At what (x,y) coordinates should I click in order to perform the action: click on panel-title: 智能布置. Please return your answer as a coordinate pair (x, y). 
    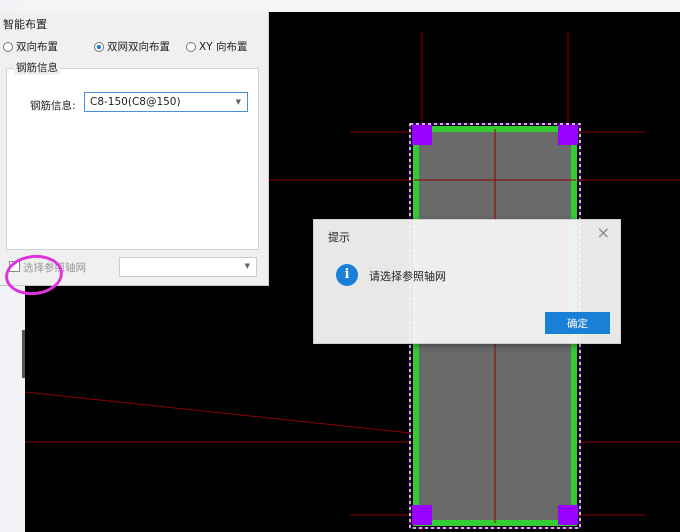
    Looking at the image, I should click on (25, 24).